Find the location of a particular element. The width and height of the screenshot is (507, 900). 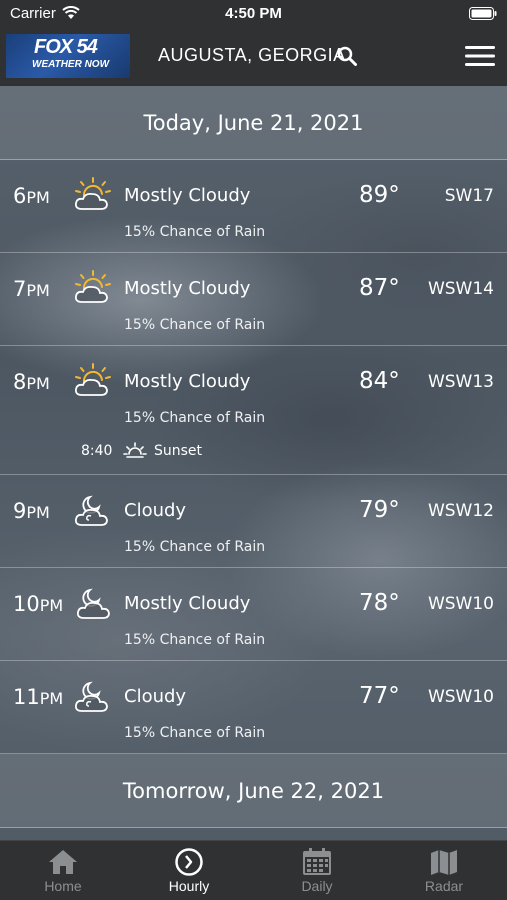

station-logo: FOX 54 WEATHER NOW is located at coordinates (68, 56).